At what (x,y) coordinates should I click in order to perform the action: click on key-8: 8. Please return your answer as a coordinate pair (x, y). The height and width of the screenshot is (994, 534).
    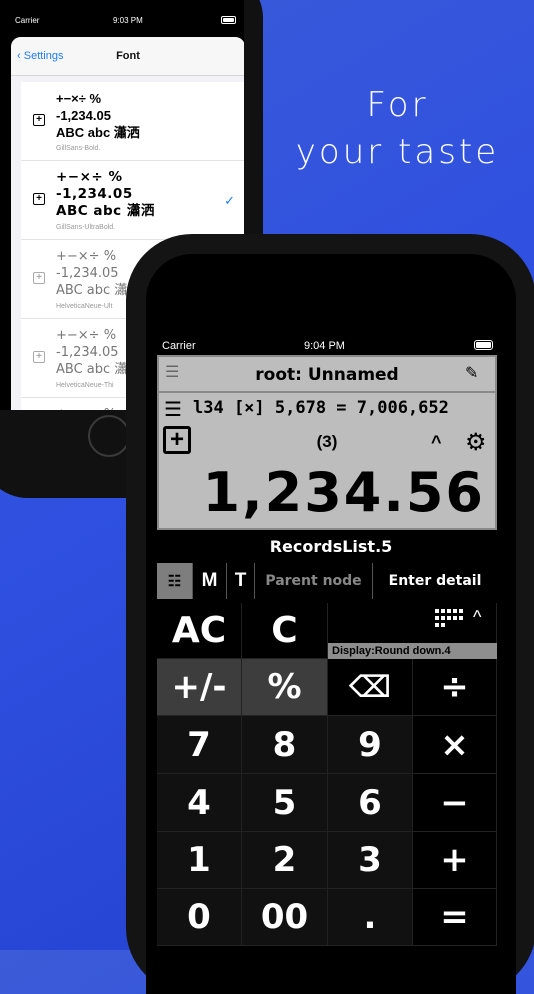
    Looking at the image, I should click on (285, 745).